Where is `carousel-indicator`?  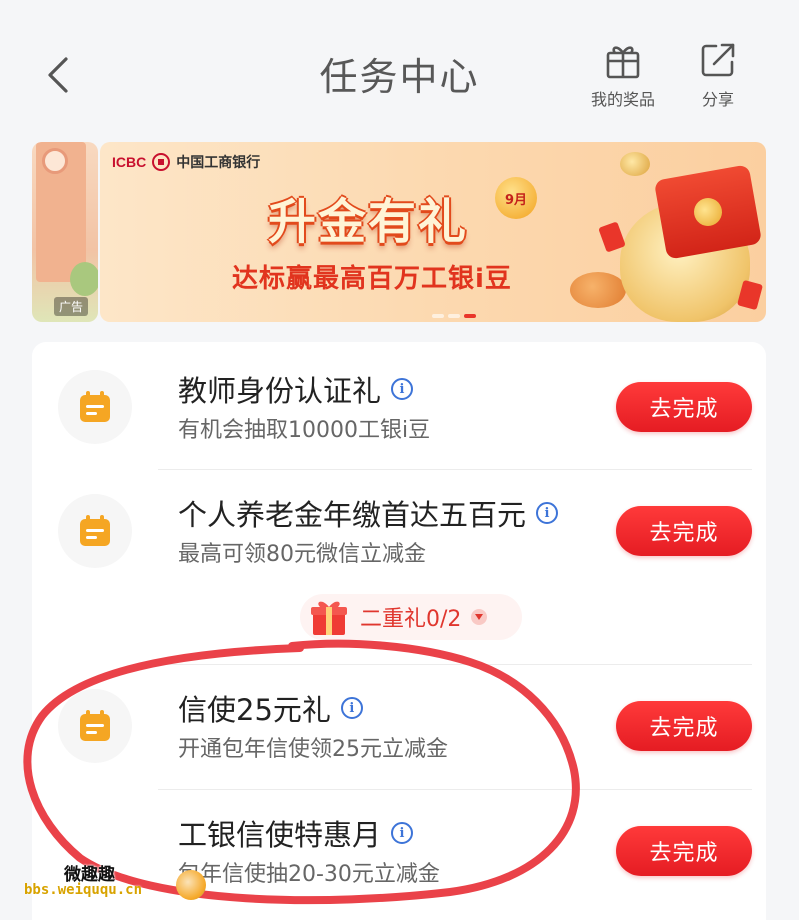
carousel-indicator is located at coordinates (454, 316).